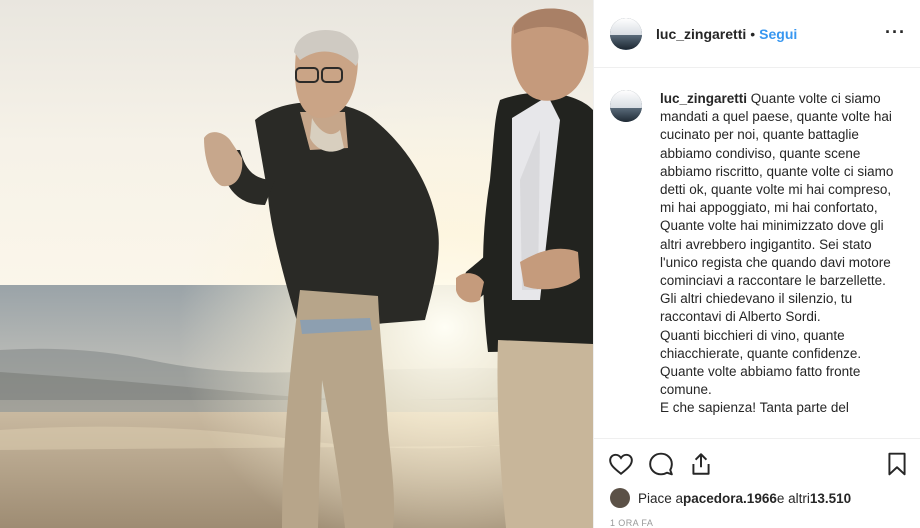 The image size is (920, 528). I want to click on post-header: luc_zingaretti • Segui ···, so click(757, 34).